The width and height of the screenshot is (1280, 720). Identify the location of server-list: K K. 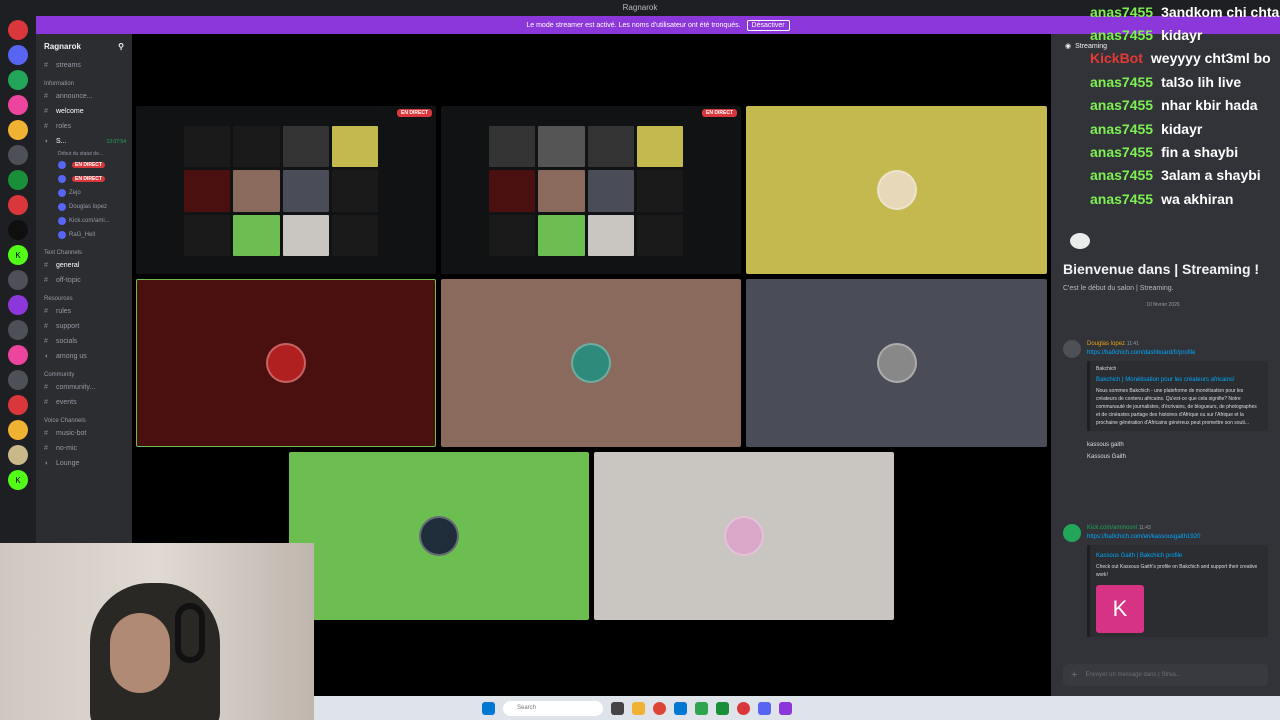
(18, 281).